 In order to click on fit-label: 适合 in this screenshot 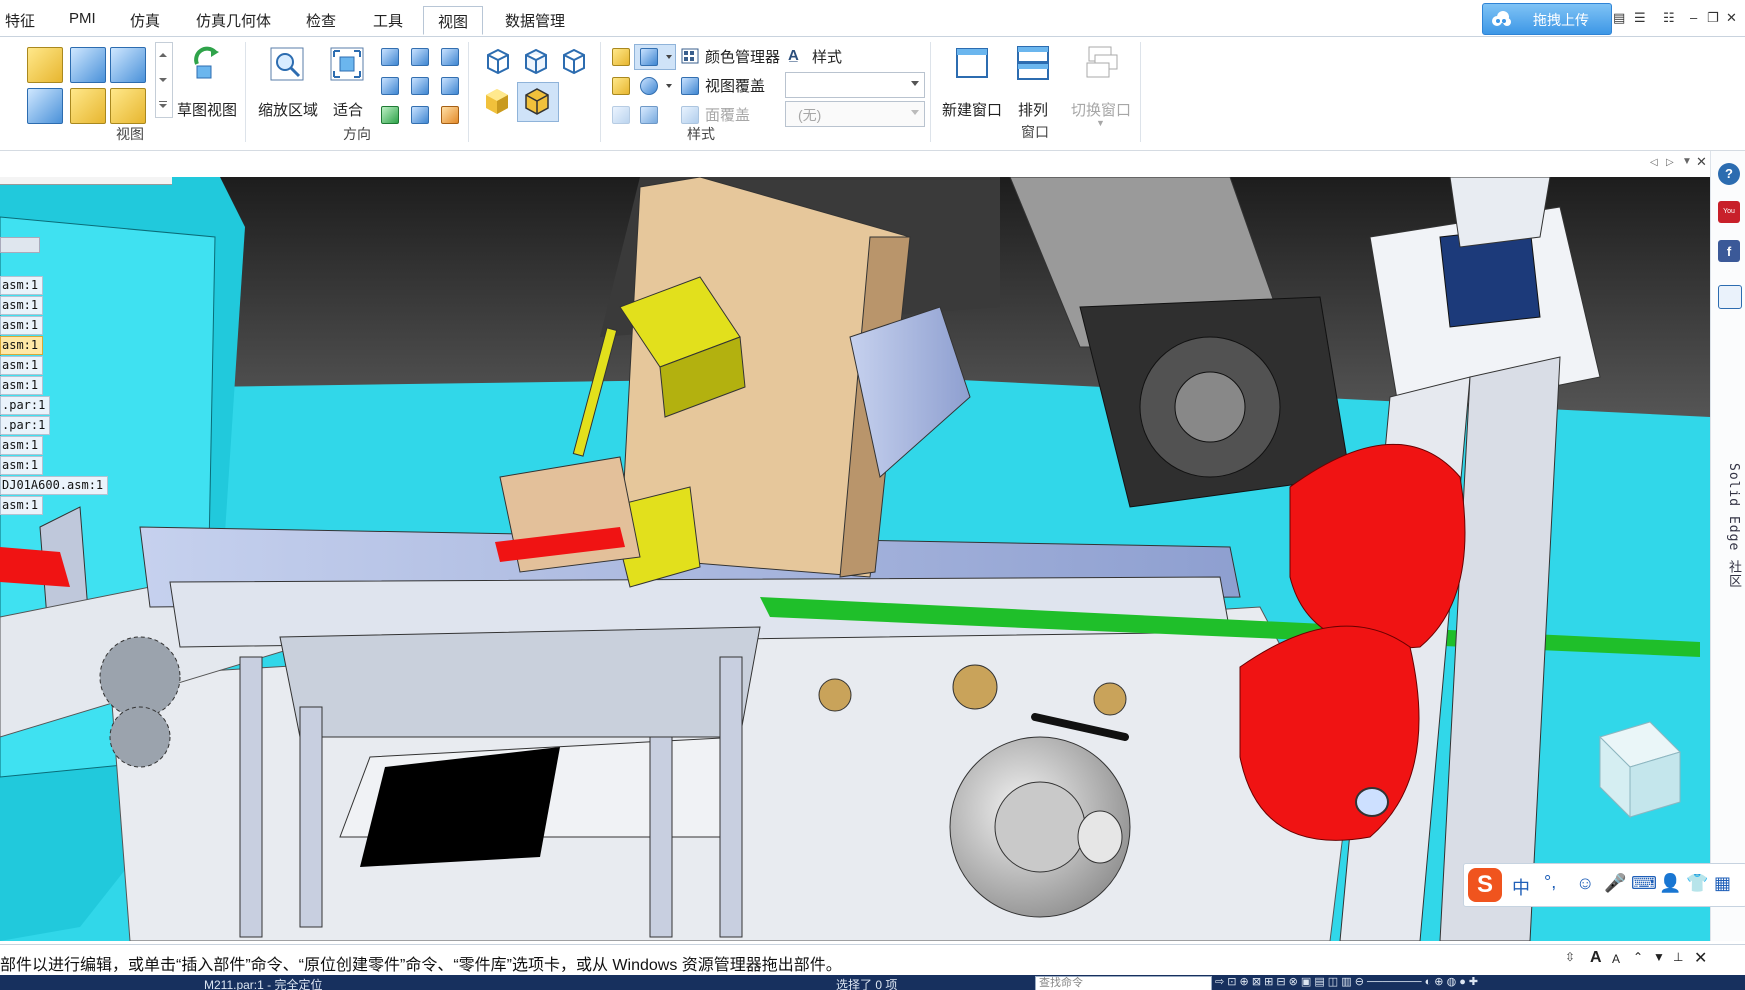, I will do `click(348, 109)`.